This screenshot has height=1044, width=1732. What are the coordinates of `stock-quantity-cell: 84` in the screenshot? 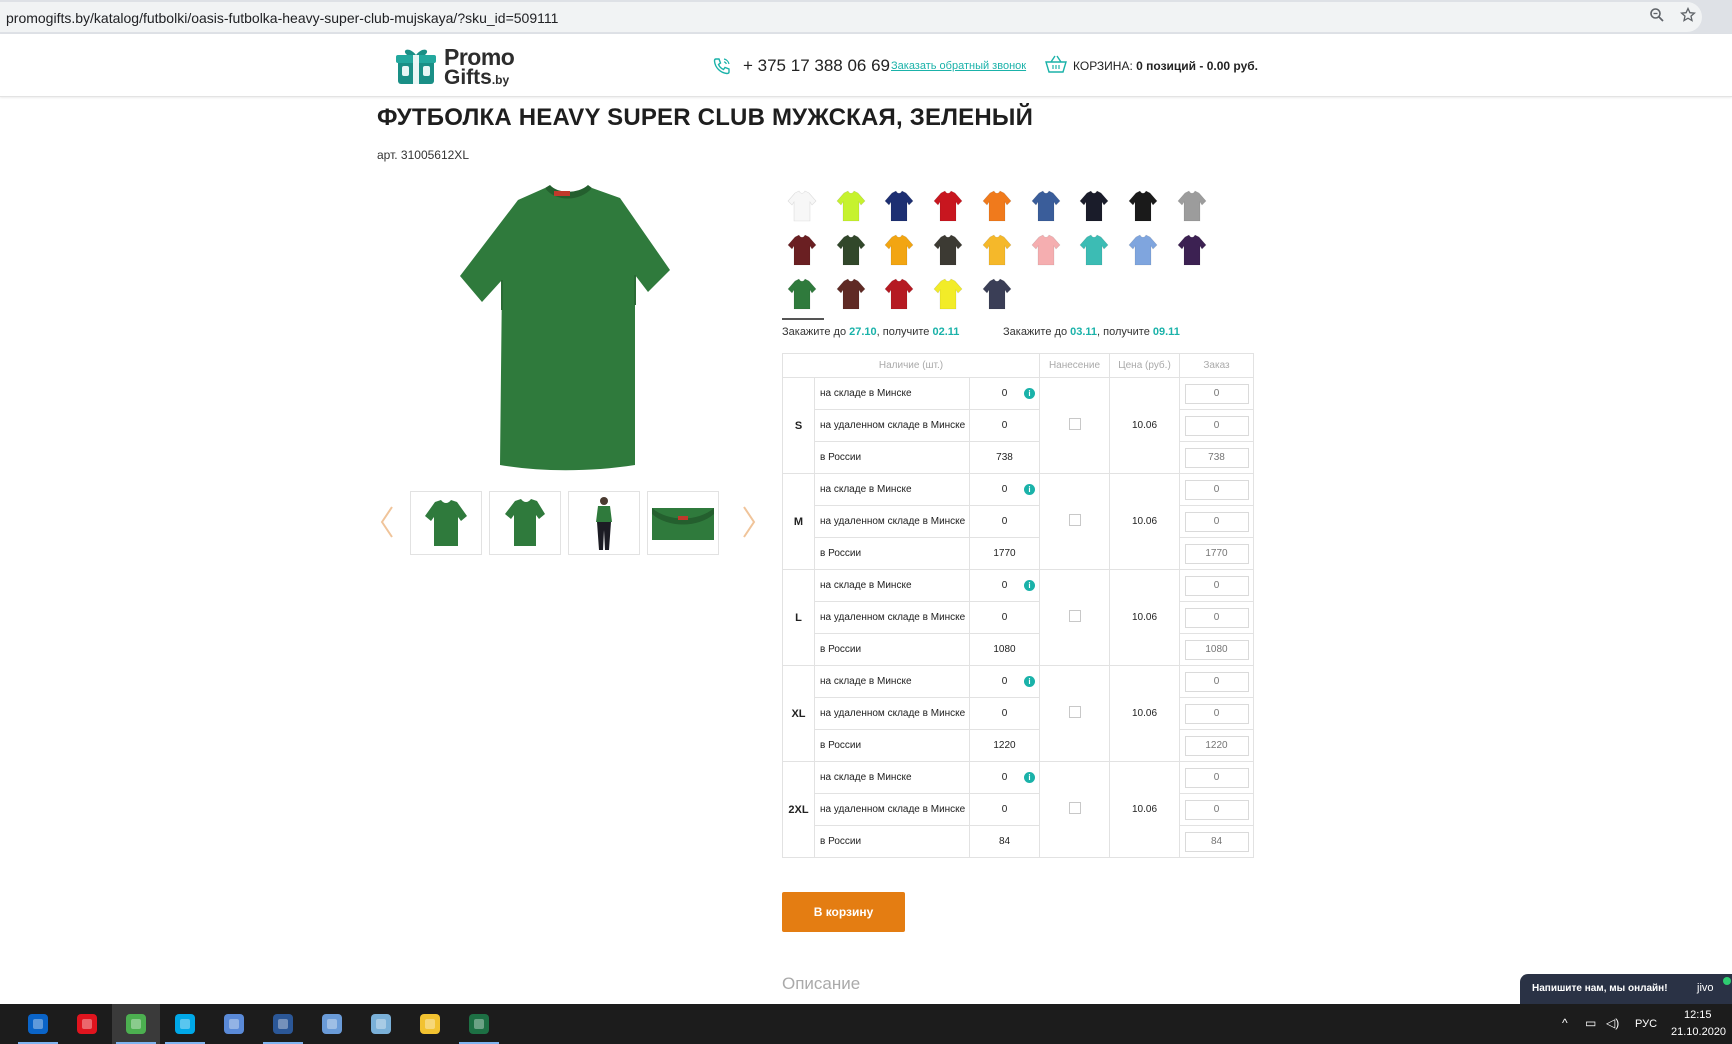 It's located at (1004, 841).